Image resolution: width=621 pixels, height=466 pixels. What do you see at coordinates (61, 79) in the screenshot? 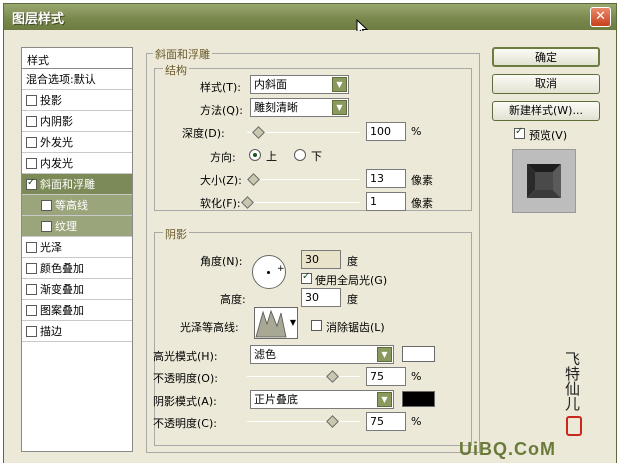
I see `style-item-label: 混合选项:默认` at bounding box center [61, 79].